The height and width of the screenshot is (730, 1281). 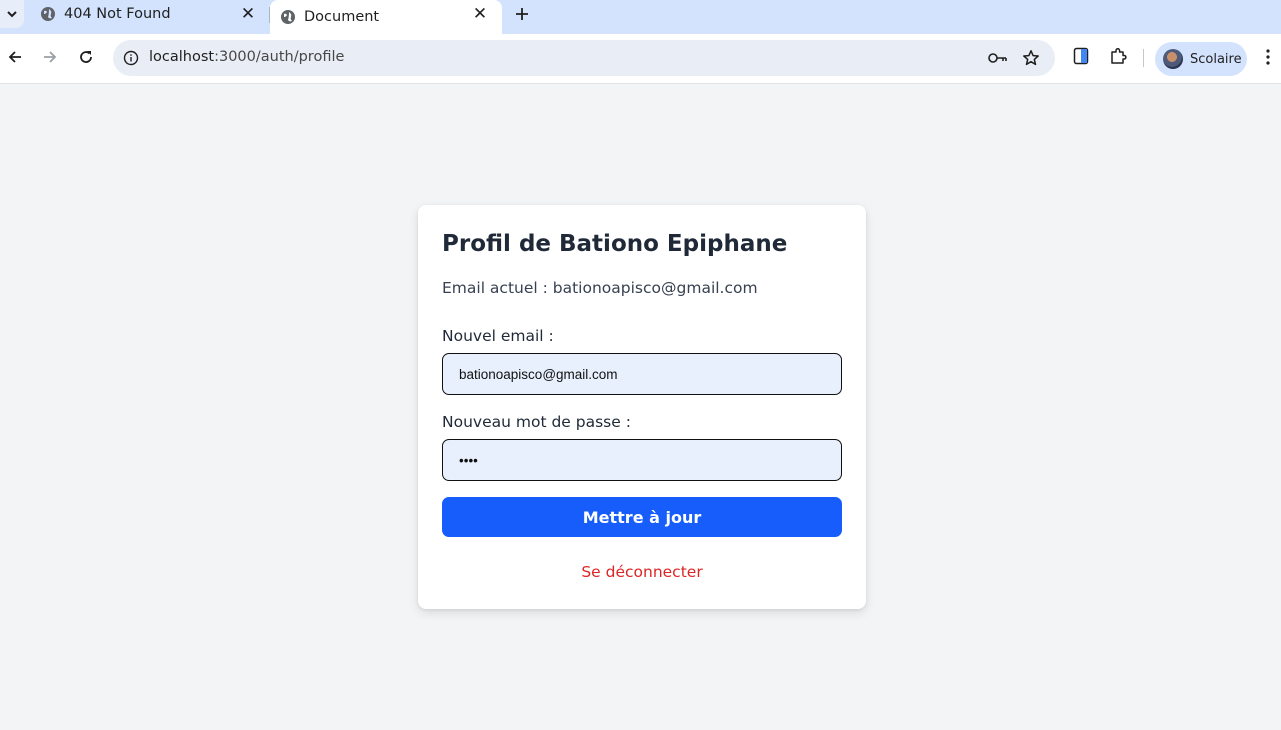 What do you see at coordinates (600, 288) in the screenshot?
I see `current-email-text: Email actuel : bationoapisco@gmail.com` at bounding box center [600, 288].